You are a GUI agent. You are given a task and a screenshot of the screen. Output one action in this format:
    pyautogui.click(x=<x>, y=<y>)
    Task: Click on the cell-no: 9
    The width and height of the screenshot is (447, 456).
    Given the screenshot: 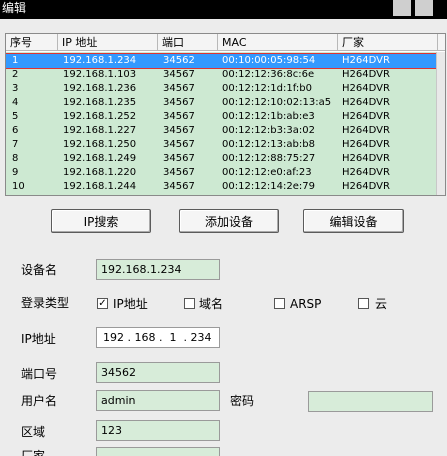 What is the action you would take?
    pyautogui.click(x=15, y=172)
    